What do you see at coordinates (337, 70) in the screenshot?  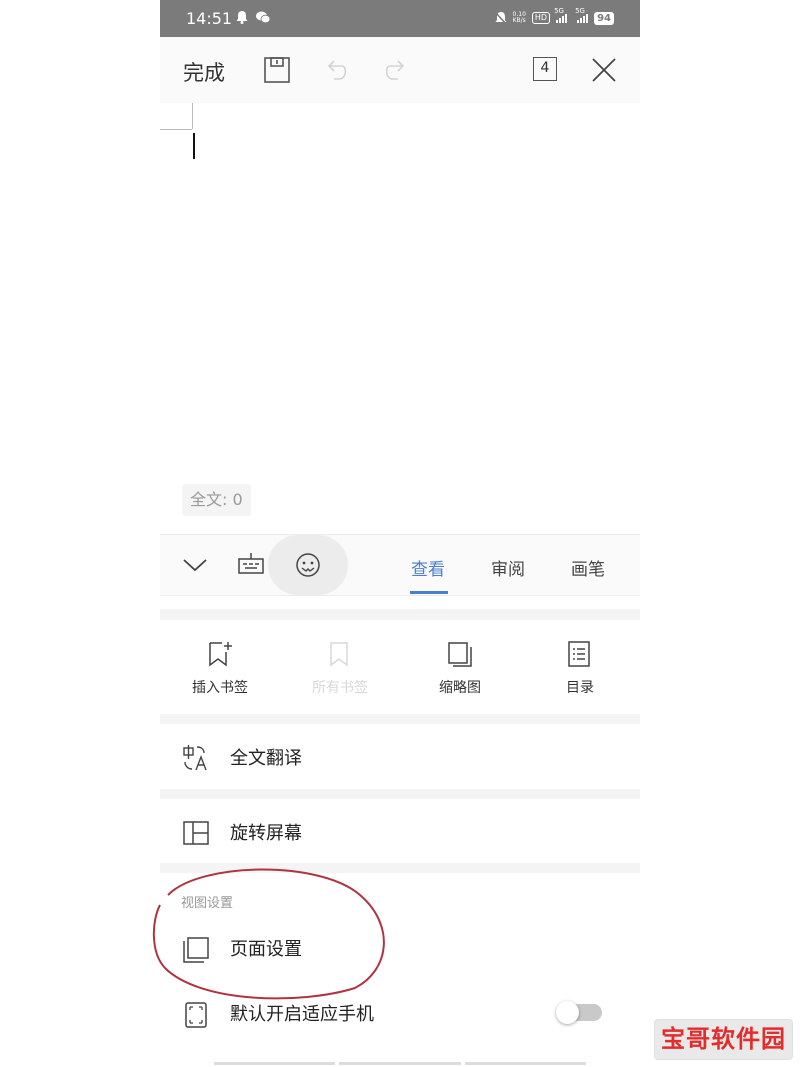 I see `undo-icon` at bounding box center [337, 70].